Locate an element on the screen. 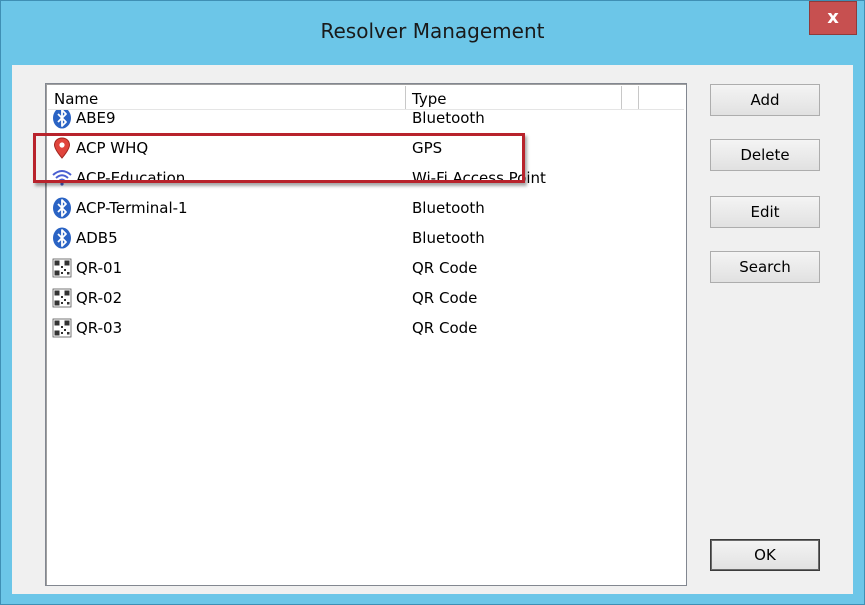 The width and height of the screenshot is (865, 605). column-header-type: Type is located at coordinates (514, 97).